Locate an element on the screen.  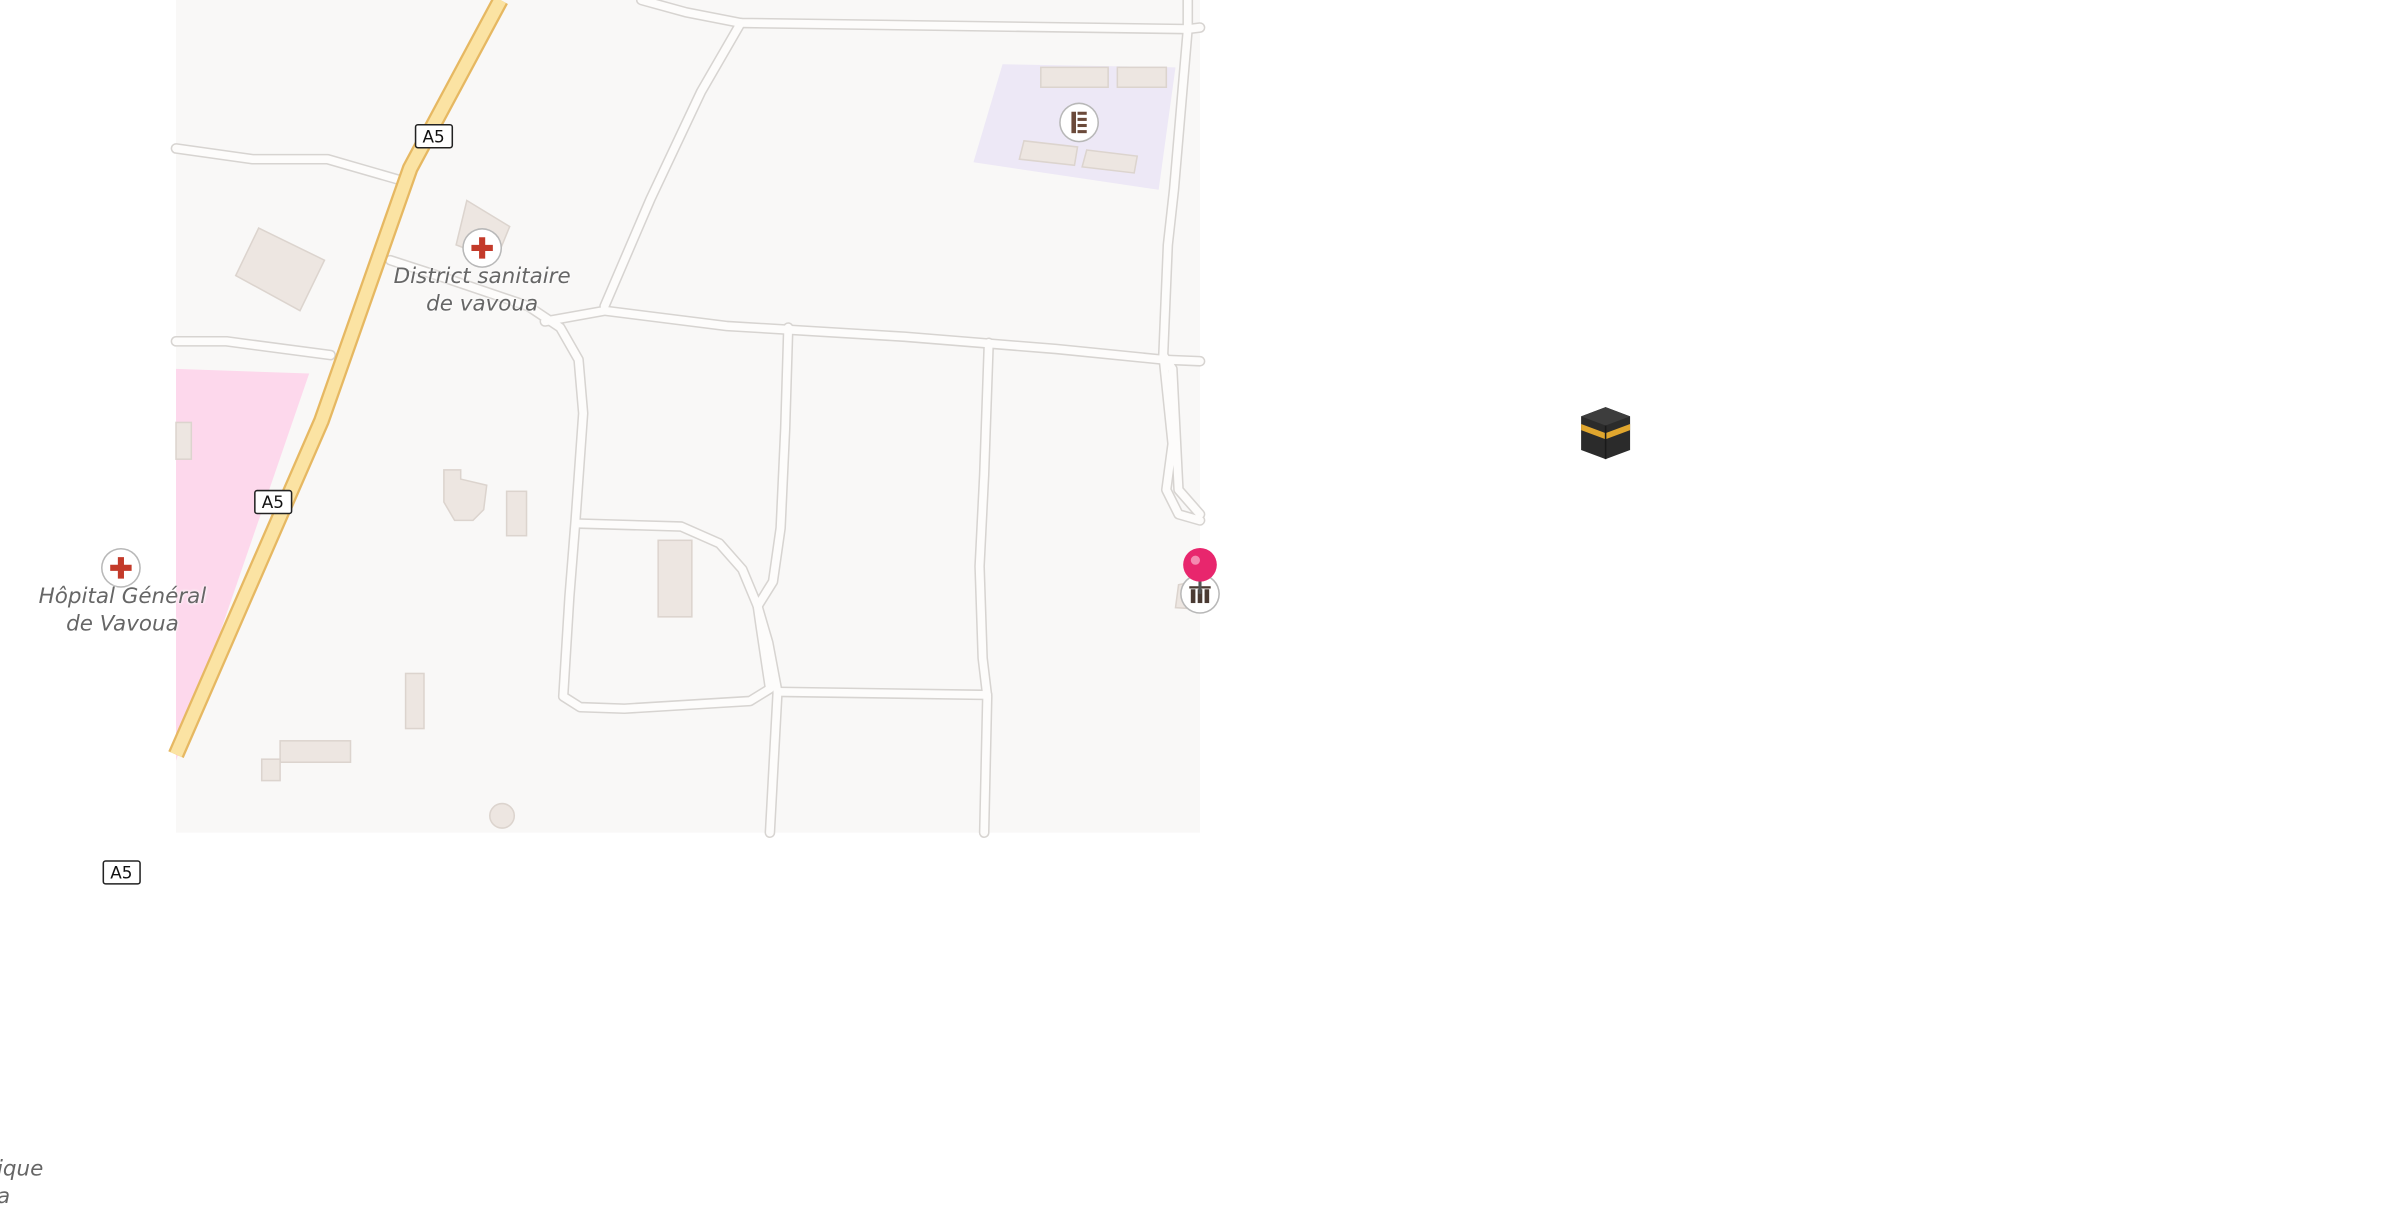
place-label-line: a is located at coordinates (21, 1197).